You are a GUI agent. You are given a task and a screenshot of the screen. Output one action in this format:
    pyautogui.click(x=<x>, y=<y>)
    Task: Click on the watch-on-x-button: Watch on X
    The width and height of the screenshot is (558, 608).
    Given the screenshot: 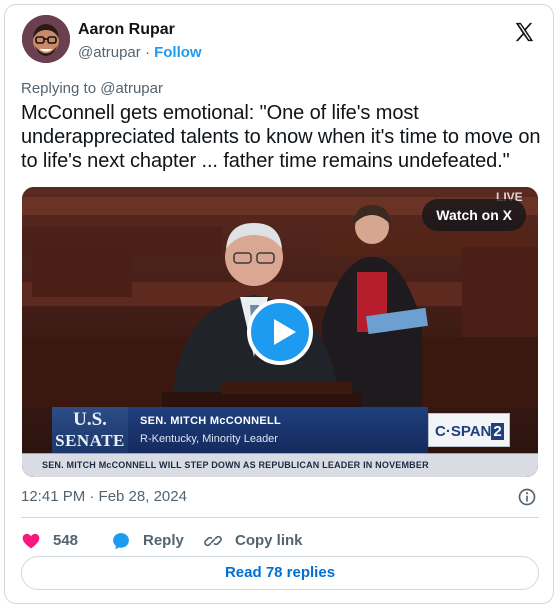 What is the action you would take?
    pyautogui.click(x=474, y=215)
    